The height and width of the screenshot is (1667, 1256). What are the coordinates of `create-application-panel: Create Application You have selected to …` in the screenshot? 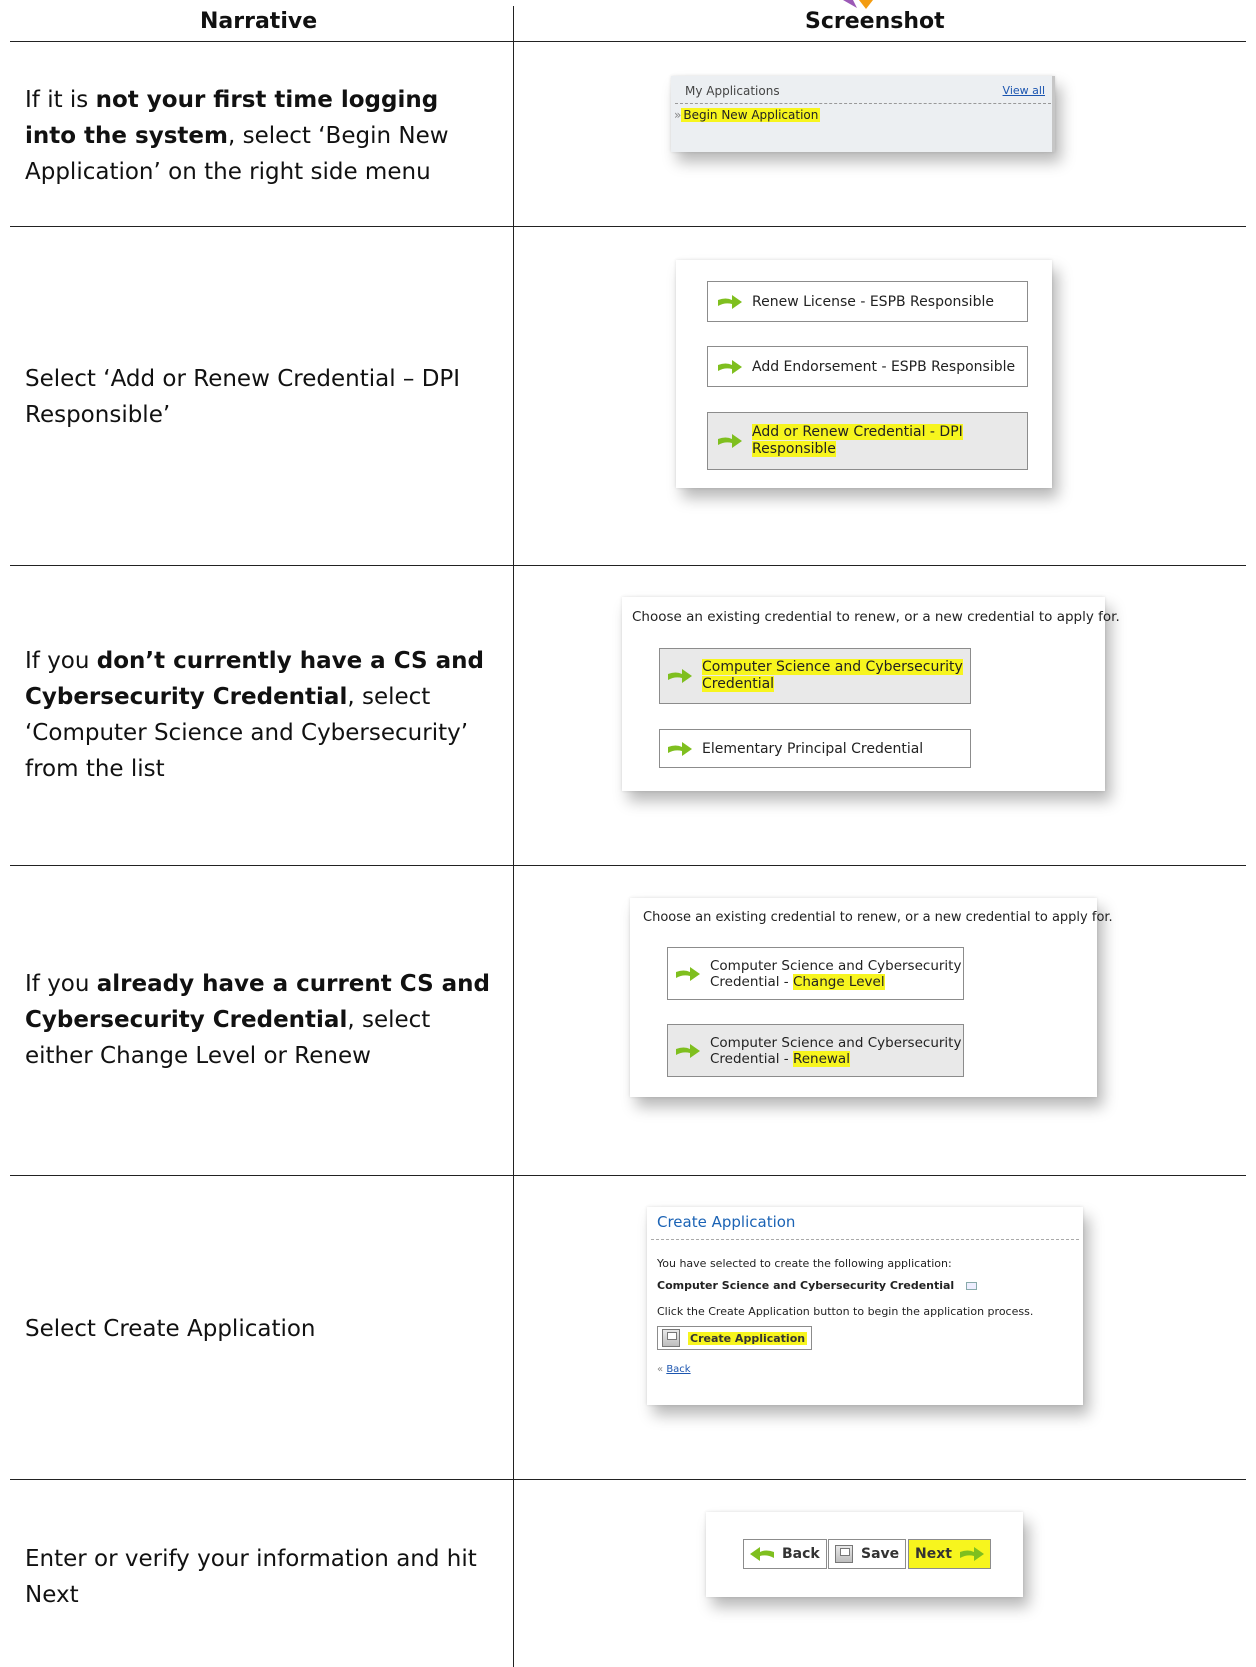 It's located at (865, 1306).